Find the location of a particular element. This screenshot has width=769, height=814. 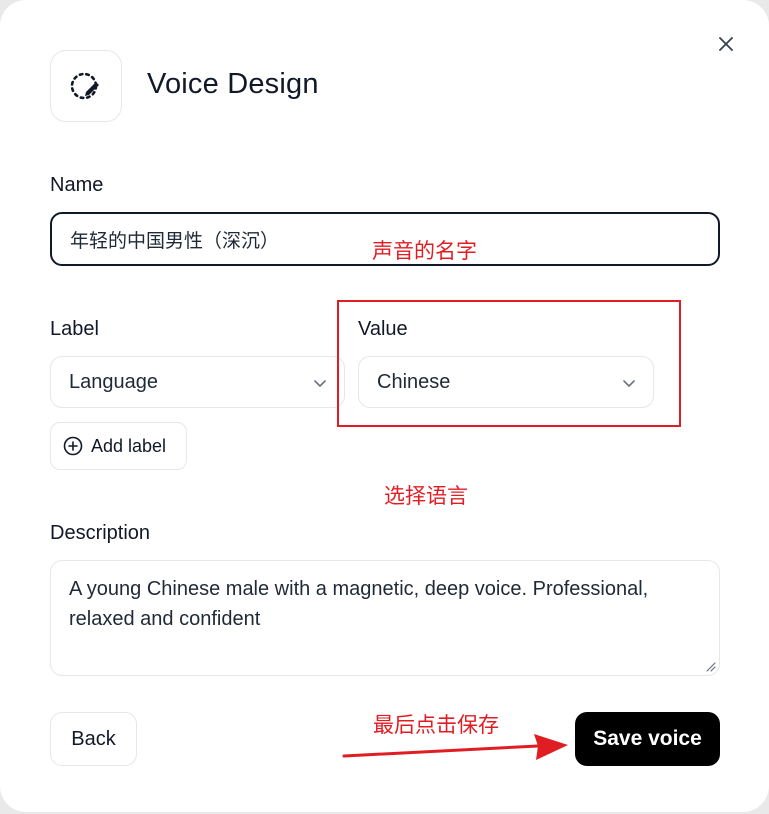

annotation-name-note: 声音的名字 is located at coordinates (424, 251).